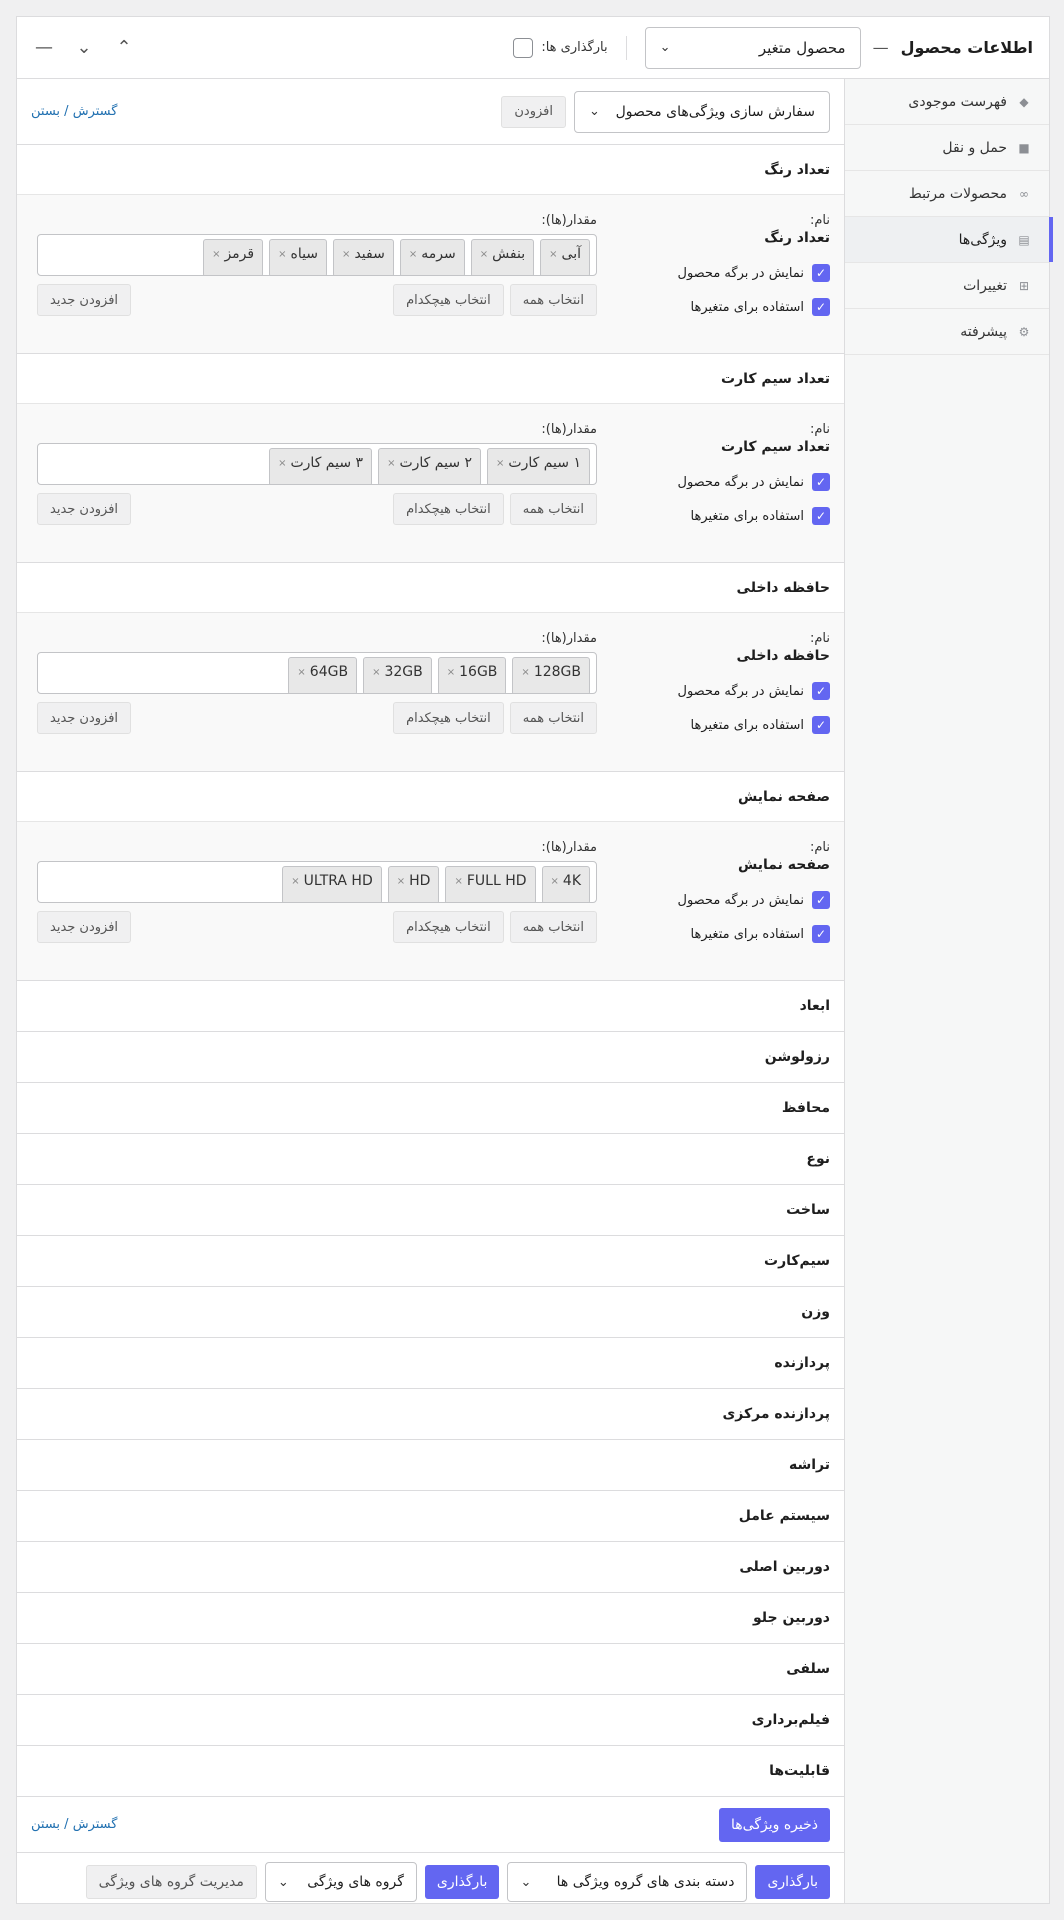 This screenshot has height=1920, width=1064. What do you see at coordinates (627, 1882) in the screenshot?
I see `group-category-select: دسته بندی های گروه ویژگی ها ⌄` at bounding box center [627, 1882].